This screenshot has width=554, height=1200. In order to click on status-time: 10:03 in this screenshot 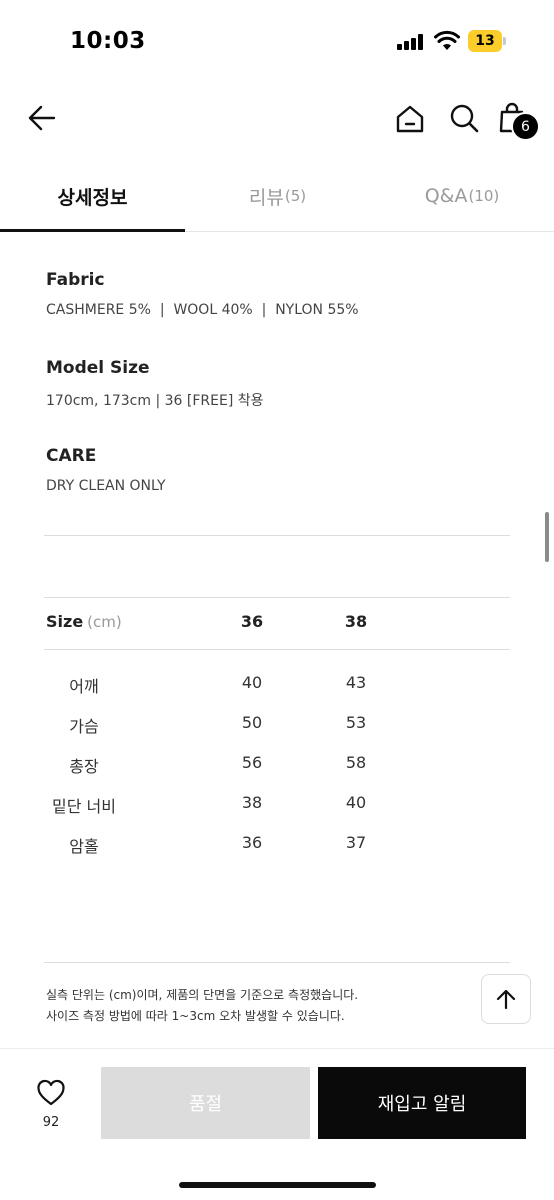, I will do `click(108, 41)`.